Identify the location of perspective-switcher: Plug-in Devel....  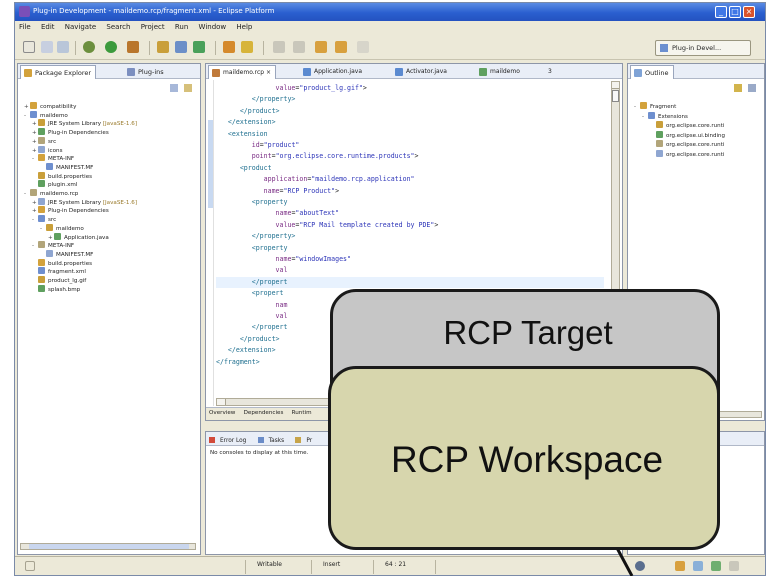
(703, 48).